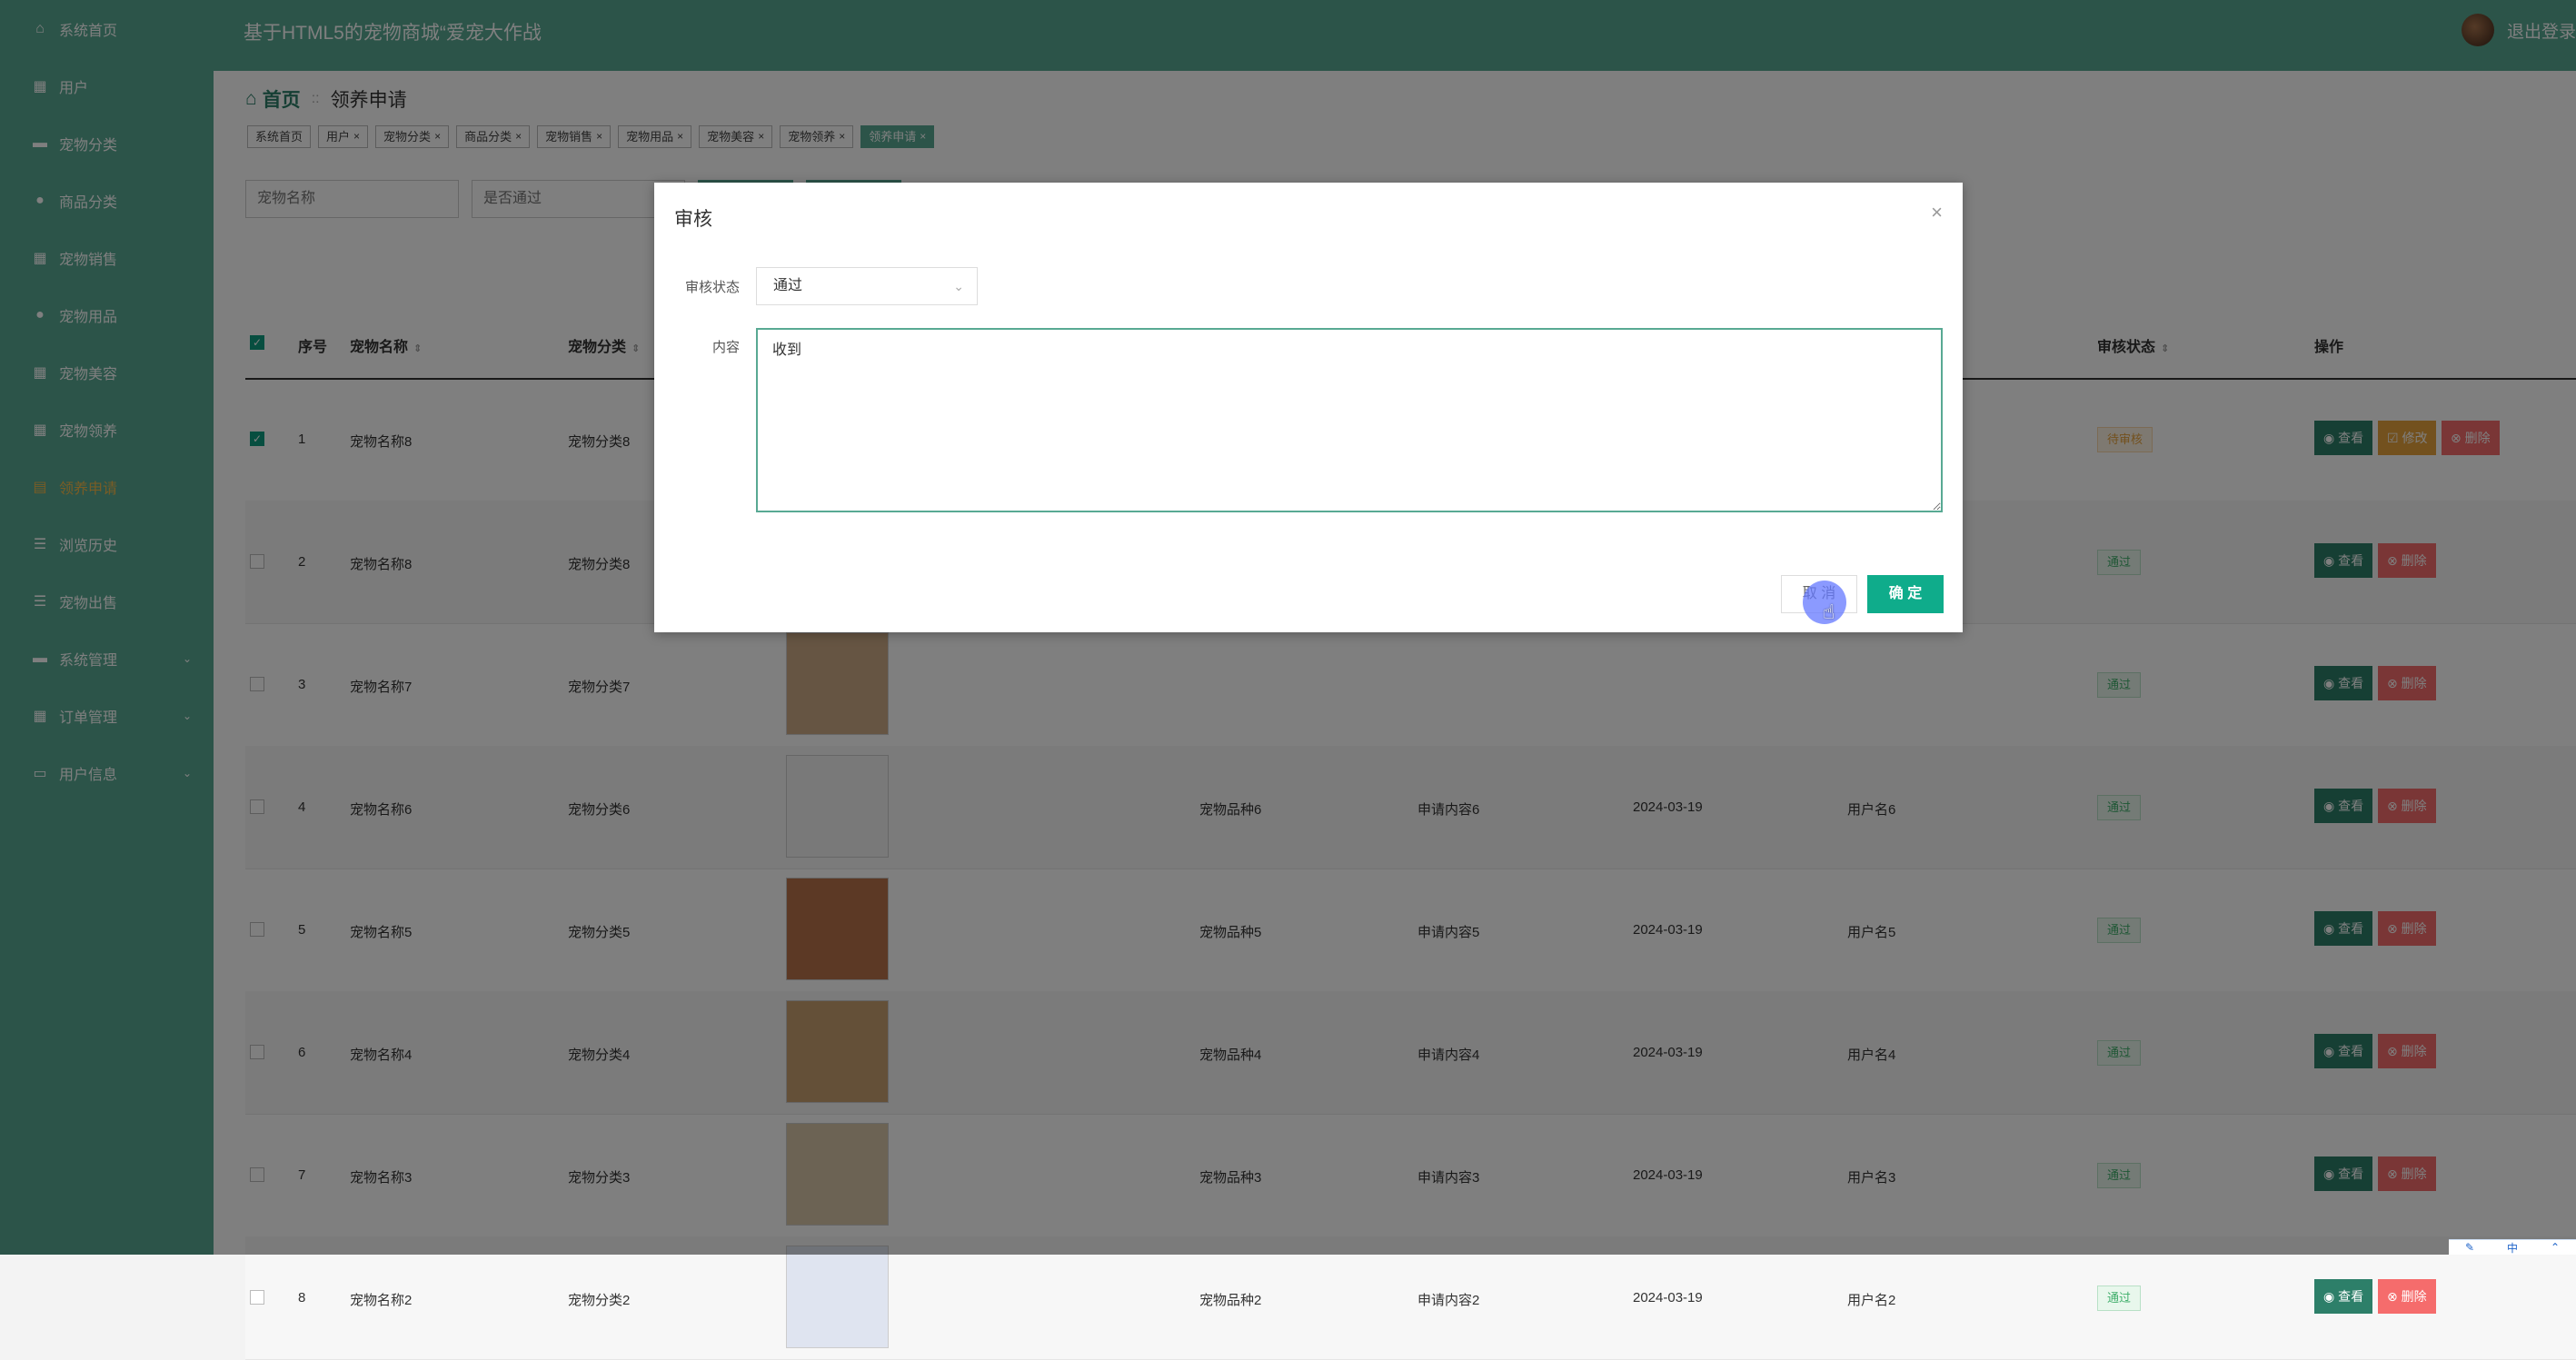 The width and height of the screenshot is (2576, 1360). I want to click on edit-icon: ✎, so click(2469, 1247).